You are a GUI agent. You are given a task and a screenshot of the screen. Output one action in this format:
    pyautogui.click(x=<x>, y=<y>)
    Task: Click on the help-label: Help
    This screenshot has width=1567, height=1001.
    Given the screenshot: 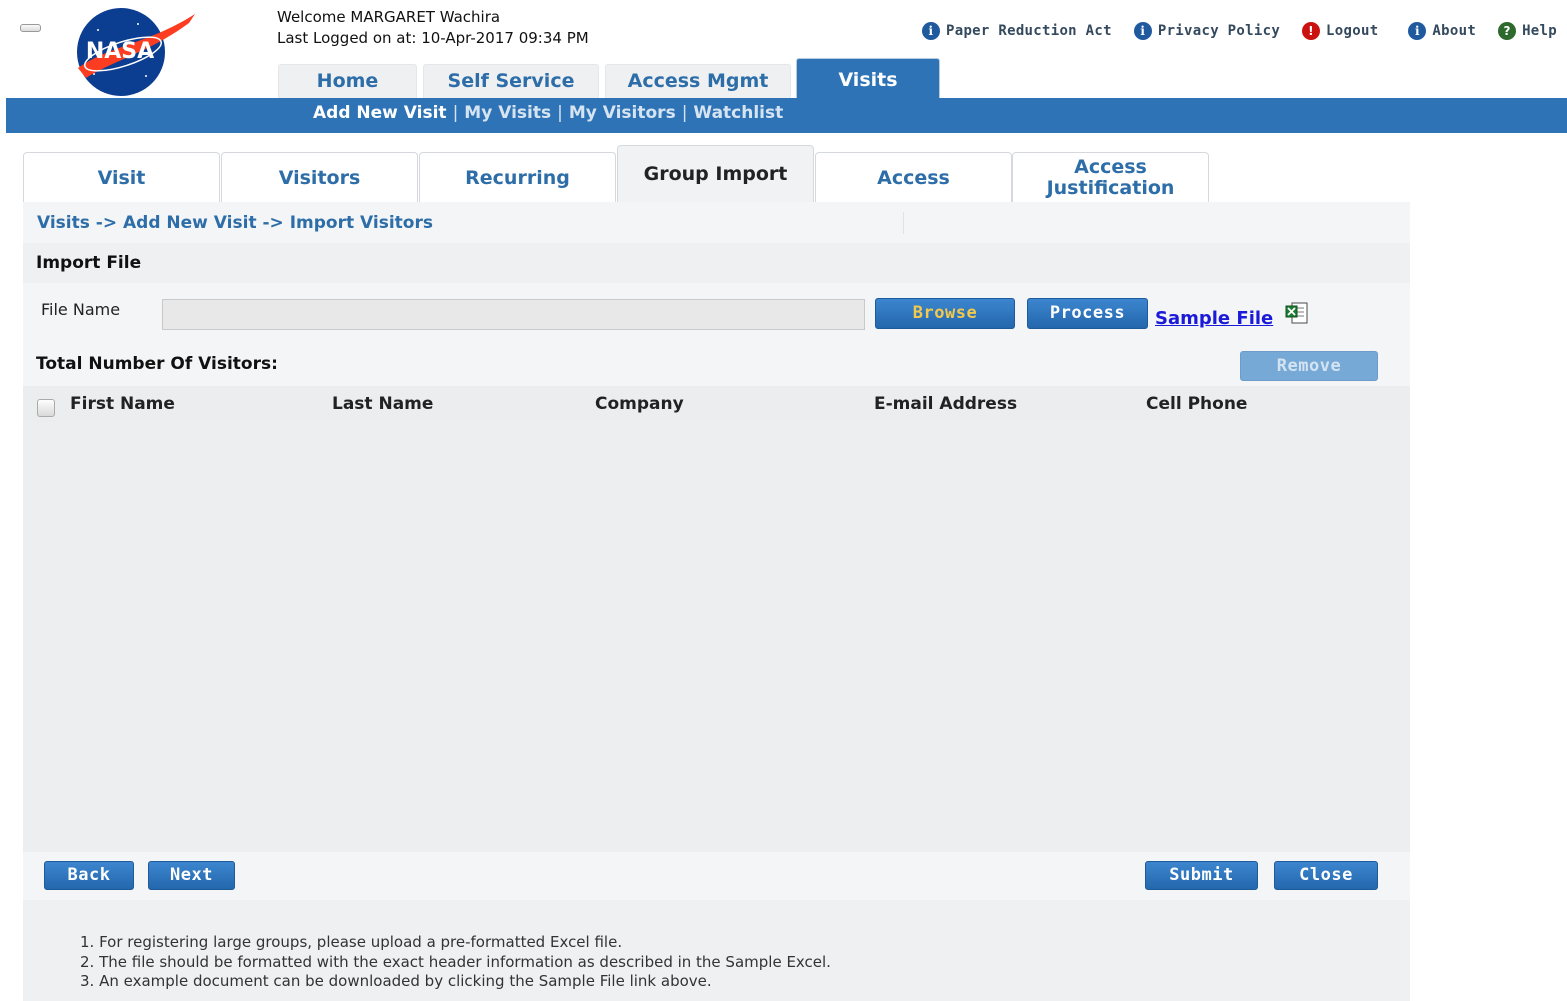 What is the action you would take?
    pyautogui.click(x=1539, y=31)
    